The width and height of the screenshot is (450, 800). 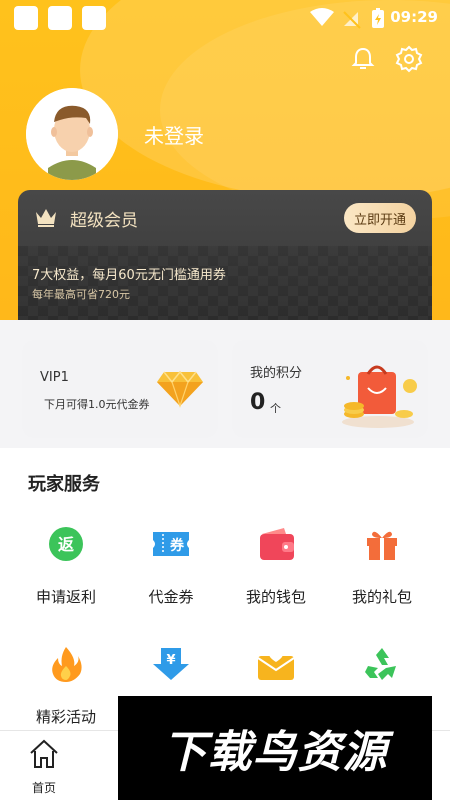 What do you see at coordinates (120, 389) in the screenshot?
I see `vip-level-card: VIP1 下月可得1.0元代金券` at bounding box center [120, 389].